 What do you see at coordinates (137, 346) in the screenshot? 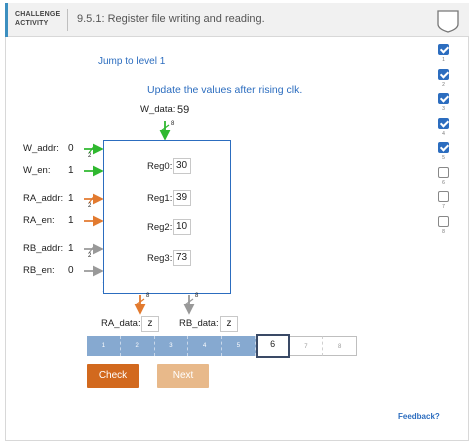
I see `progress-segment-2: 2` at bounding box center [137, 346].